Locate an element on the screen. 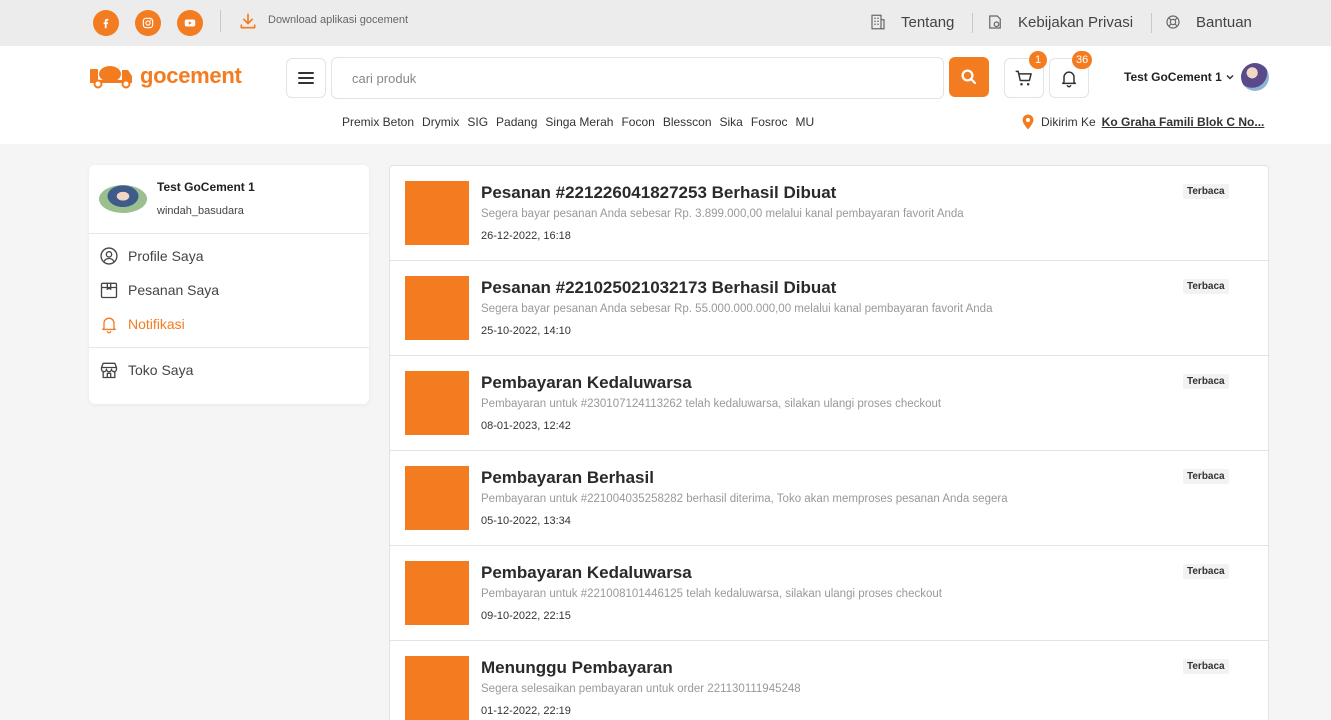 The width and height of the screenshot is (1331, 720). cart-icon is located at coordinates (1023, 78).